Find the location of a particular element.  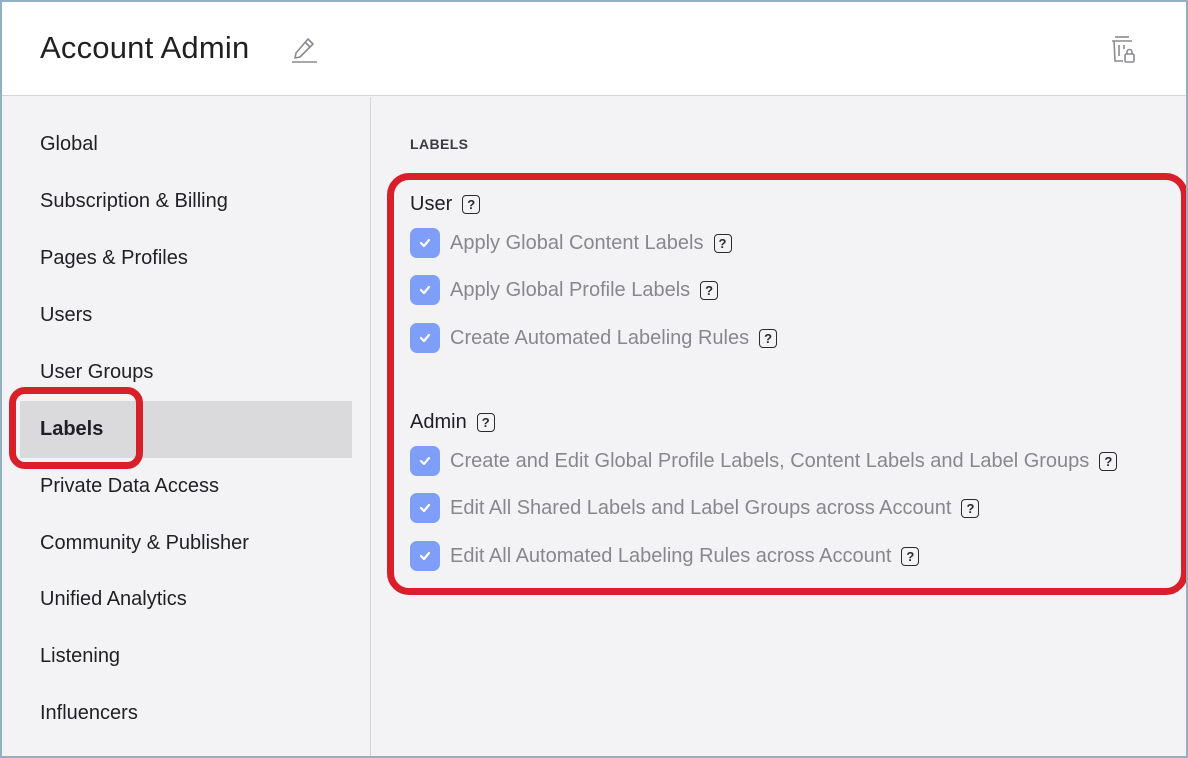

sidebar-item-community-publisher: Community & Publisher is located at coordinates (186, 543).